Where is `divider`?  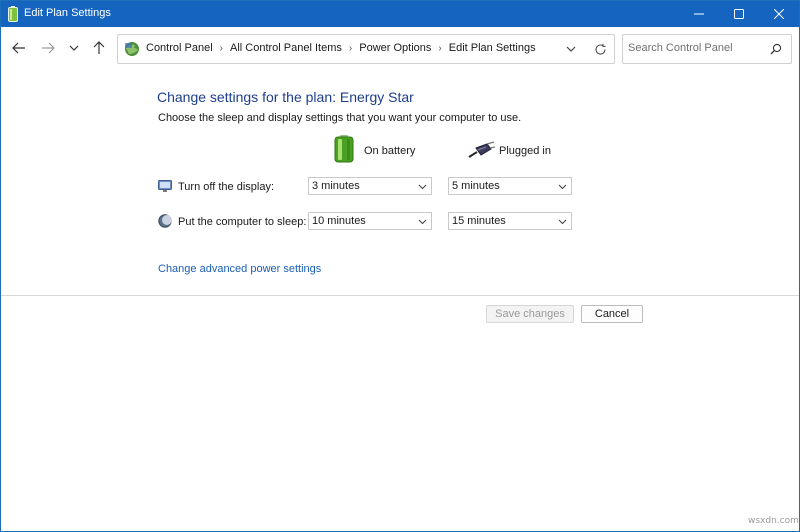 divider is located at coordinates (400, 295).